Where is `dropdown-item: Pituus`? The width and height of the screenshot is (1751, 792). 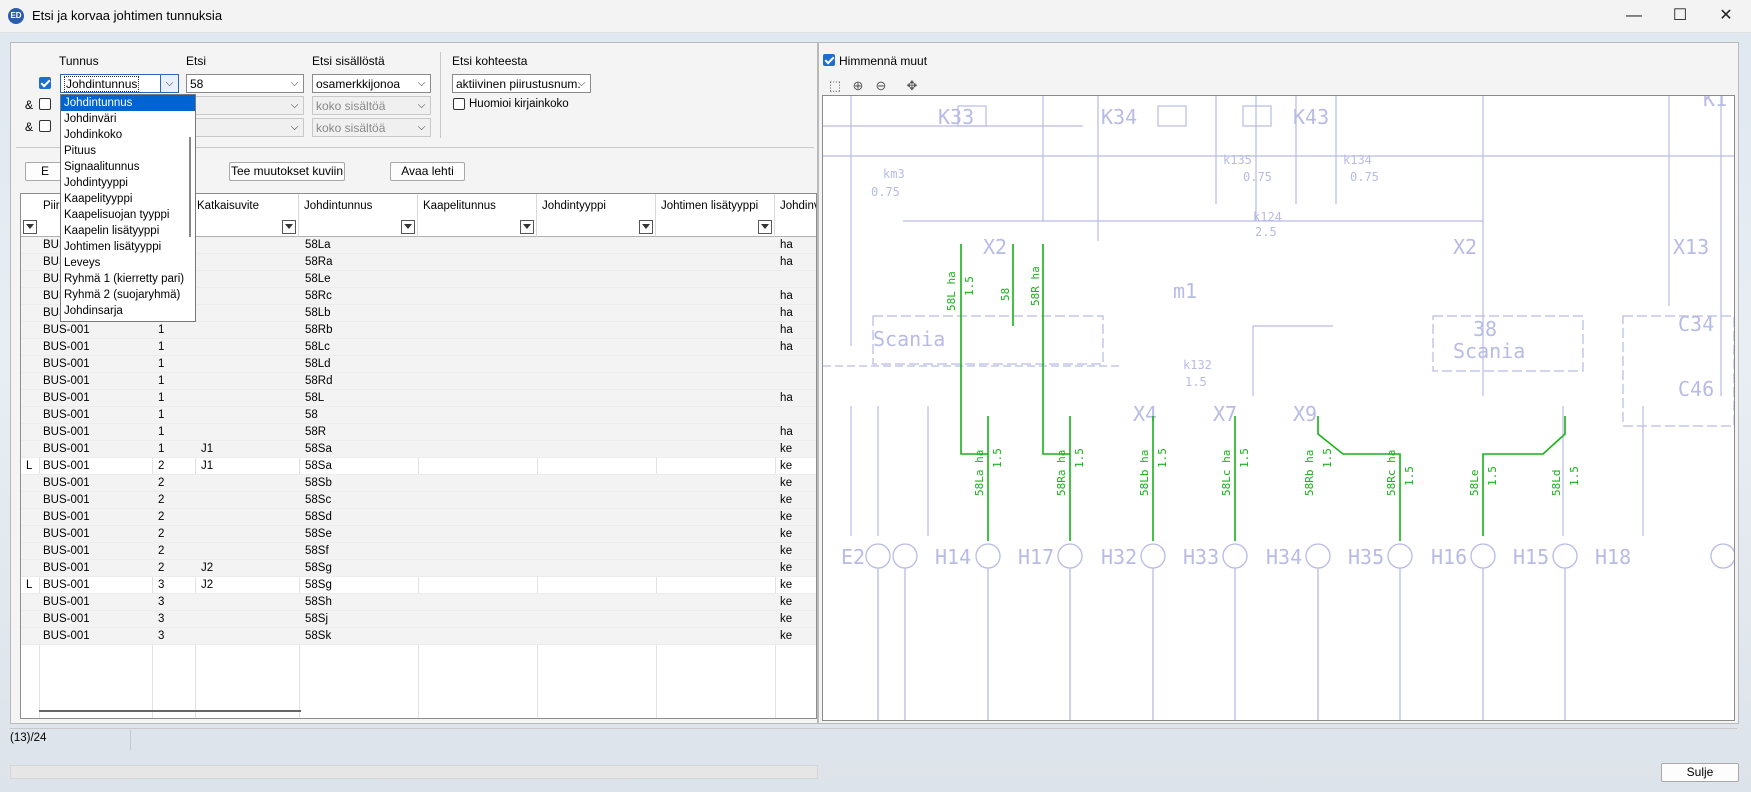
dropdown-item: Pituus is located at coordinates (128, 151).